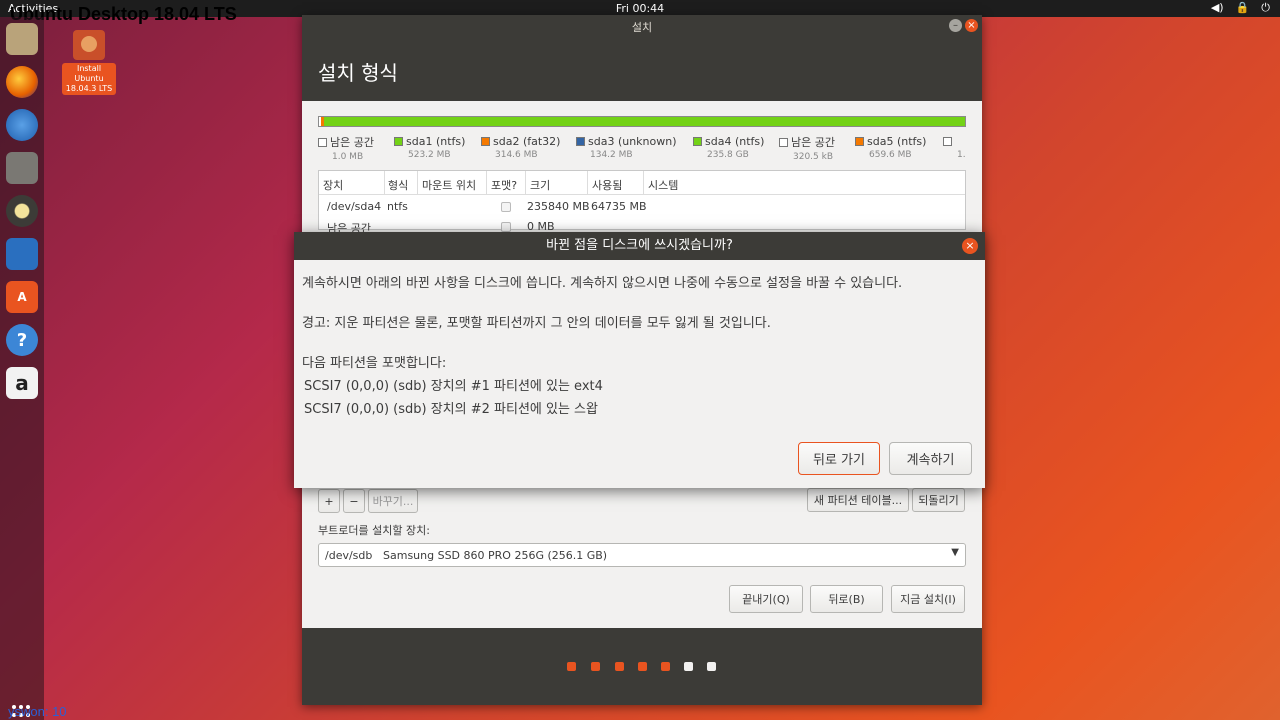 The width and height of the screenshot is (1280, 720). Describe the element at coordinates (955, 25) in the screenshot. I see `minimize-icon: –` at that location.